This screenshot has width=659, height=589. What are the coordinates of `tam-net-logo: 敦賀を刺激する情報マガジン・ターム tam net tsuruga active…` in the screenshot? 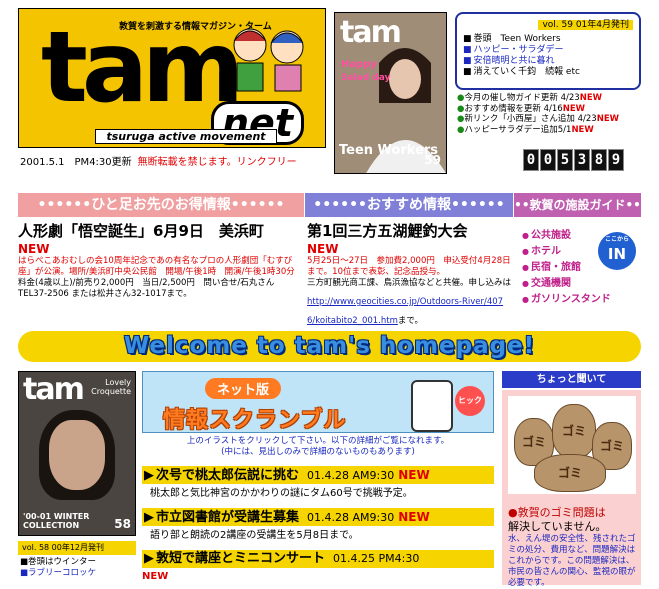 It's located at (172, 78).